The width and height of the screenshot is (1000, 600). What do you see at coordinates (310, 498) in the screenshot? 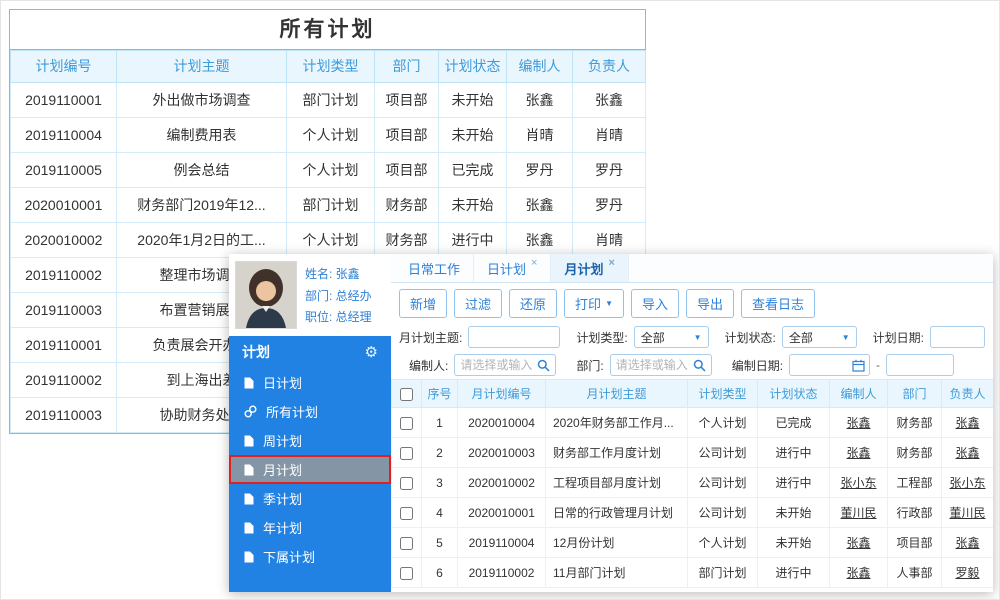
I see `sidebar-item-quarterly-plan: 季计划` at bounding box center [310, 498].